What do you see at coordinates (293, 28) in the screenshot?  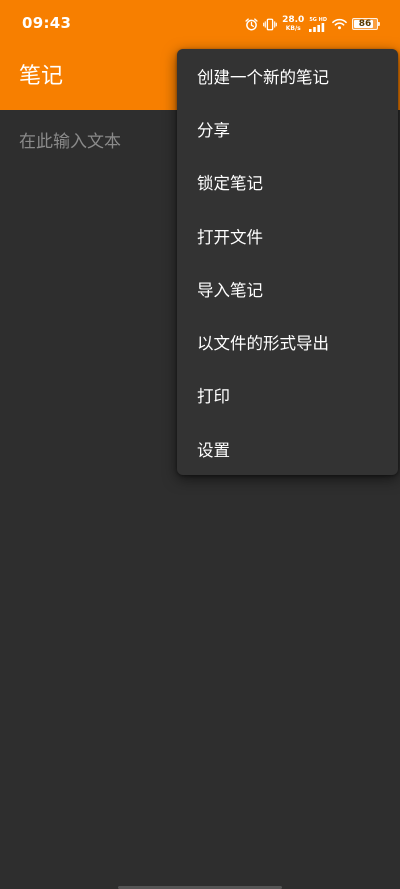 I see `net-speed-unit: KB/s` at bounding box center [293, 28].